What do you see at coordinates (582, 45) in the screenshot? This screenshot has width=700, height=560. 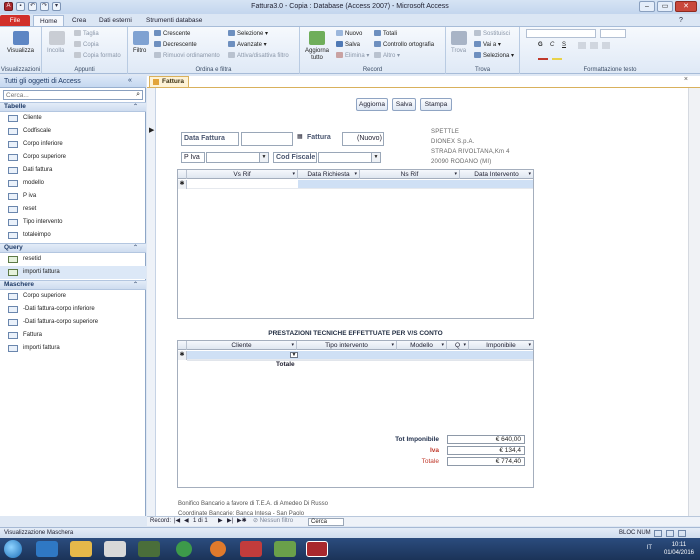 I see `align-left-icon` at bounding box center [582, 45].